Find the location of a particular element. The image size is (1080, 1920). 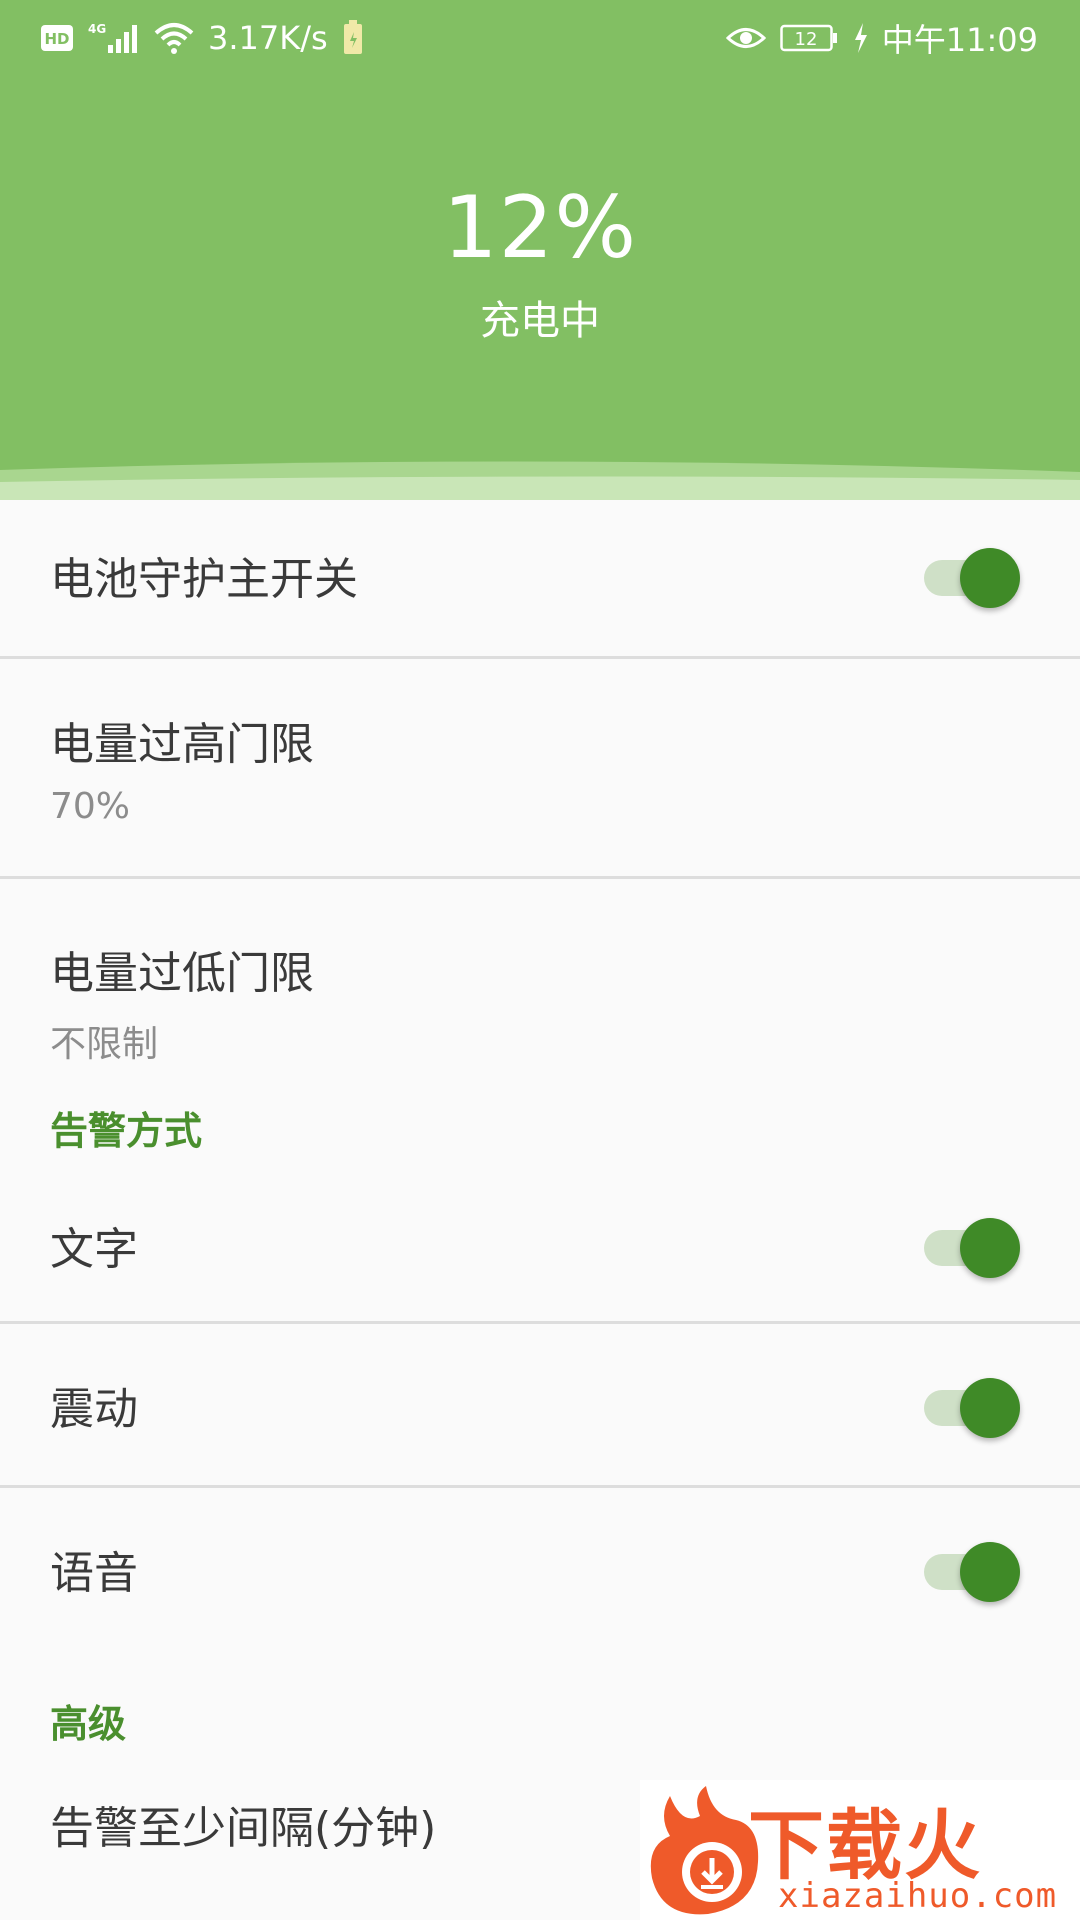

alert-section-title: 告警方式 is located at coordinates (126, 1130).